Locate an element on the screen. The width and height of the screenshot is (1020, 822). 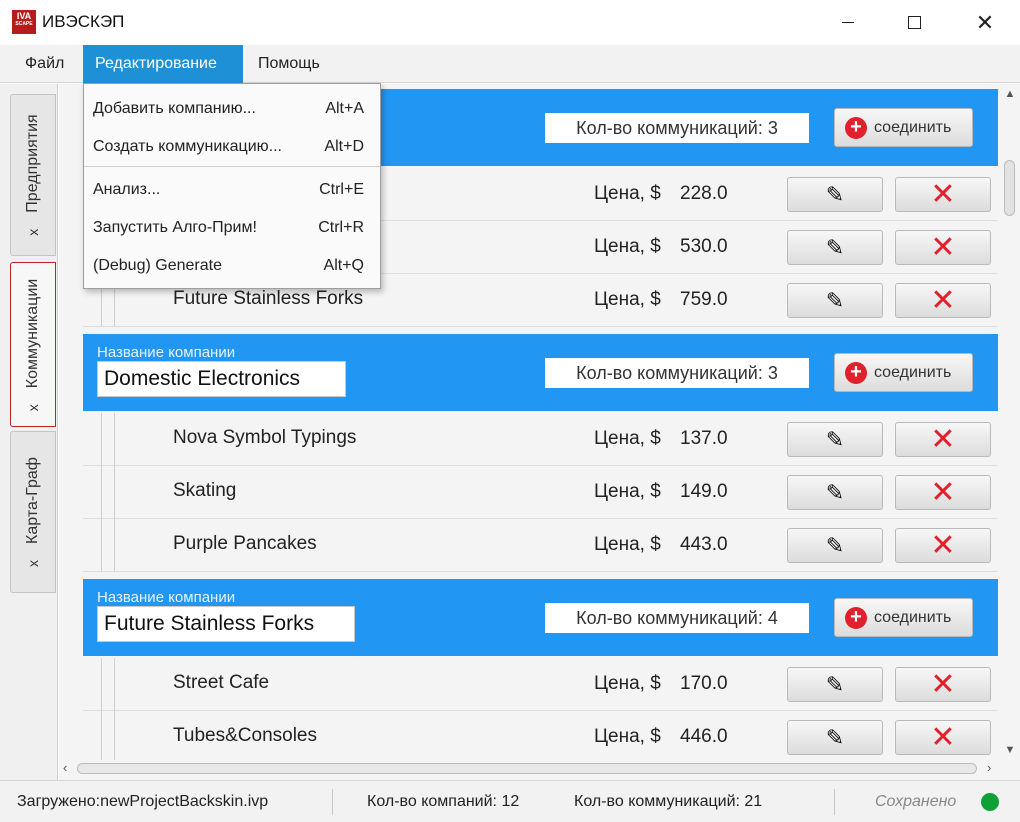
menu-bar: Файл Редактирование Помощь is located at coordinates (510, 64).